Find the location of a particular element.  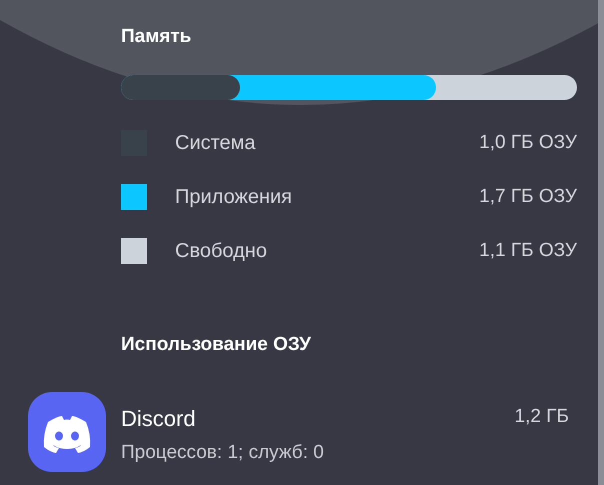

legend-label: Свободно is located at coordinates (221, 251).